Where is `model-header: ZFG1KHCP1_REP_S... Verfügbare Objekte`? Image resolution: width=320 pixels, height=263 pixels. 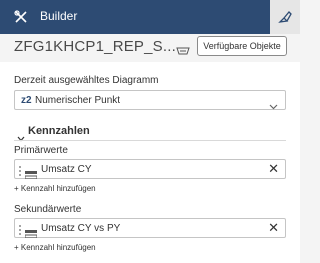 model-header: ZFG1KHCP1_REP_S... Verfügbare Objekte is located at coordinates (150, 47).